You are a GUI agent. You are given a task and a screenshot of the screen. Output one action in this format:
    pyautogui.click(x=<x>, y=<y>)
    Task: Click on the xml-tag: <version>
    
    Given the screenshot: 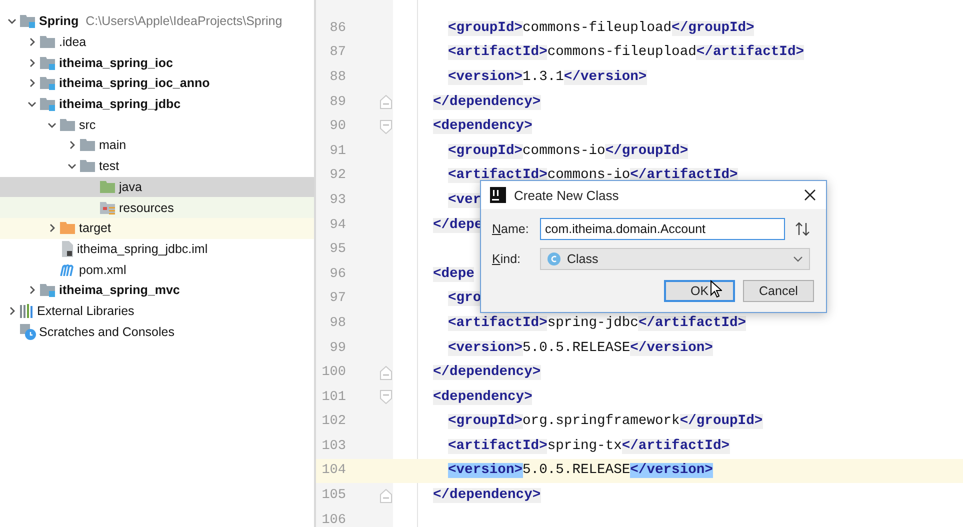 What is the action you would take?
    pyautogui.click(x=485, y=470)
    